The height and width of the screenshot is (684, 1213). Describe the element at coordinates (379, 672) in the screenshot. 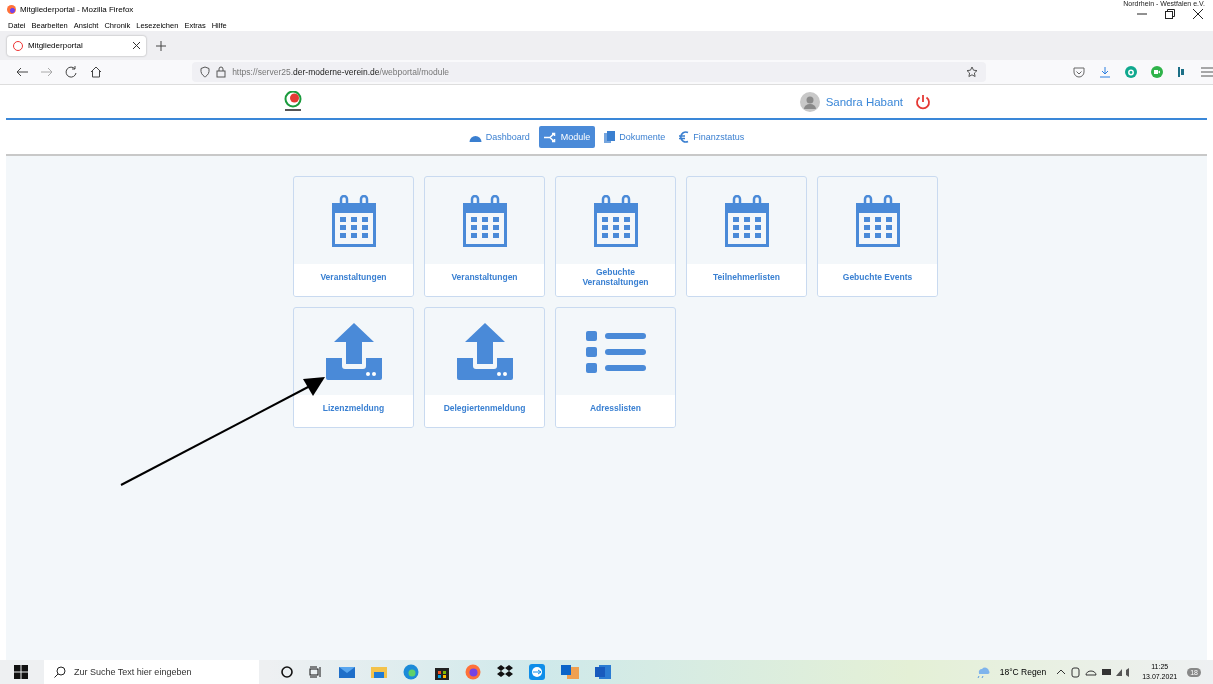

I see `folder-icon` at that location.